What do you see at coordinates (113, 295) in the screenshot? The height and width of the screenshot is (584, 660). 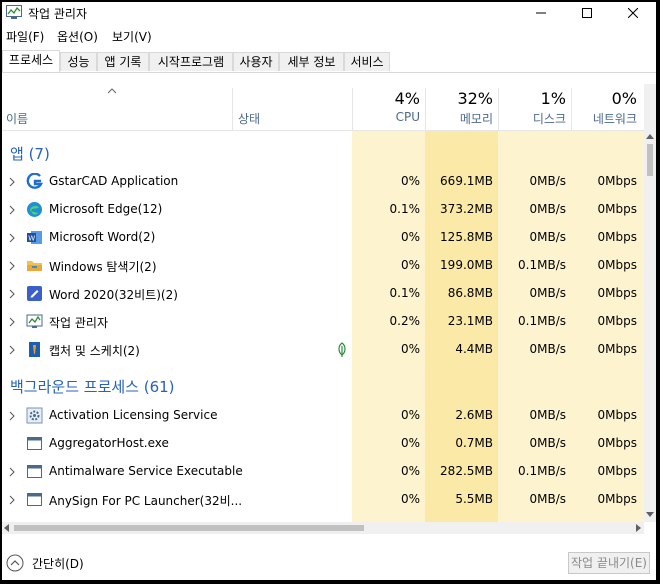 I see `process-name: Word 2020(32비트)(2)` at bounding box center [113, 295].